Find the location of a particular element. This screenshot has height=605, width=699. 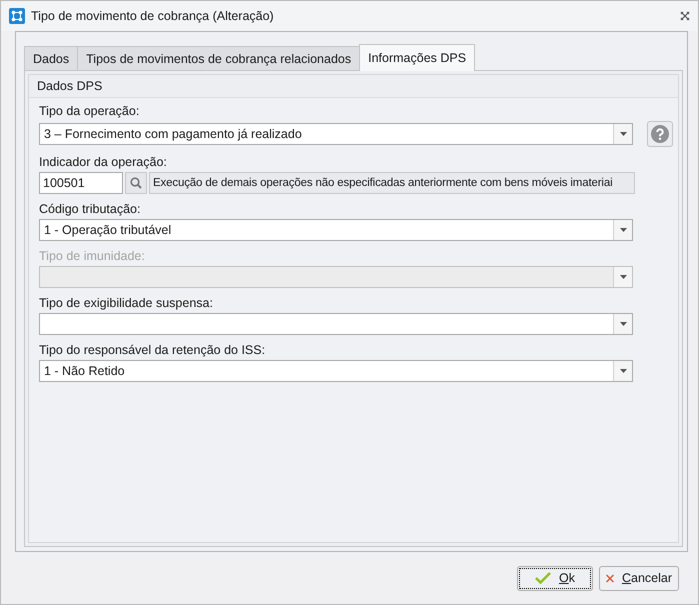

field-label: Tipo do responsável da retenção do ISS: is located at coordinates (152, 350).